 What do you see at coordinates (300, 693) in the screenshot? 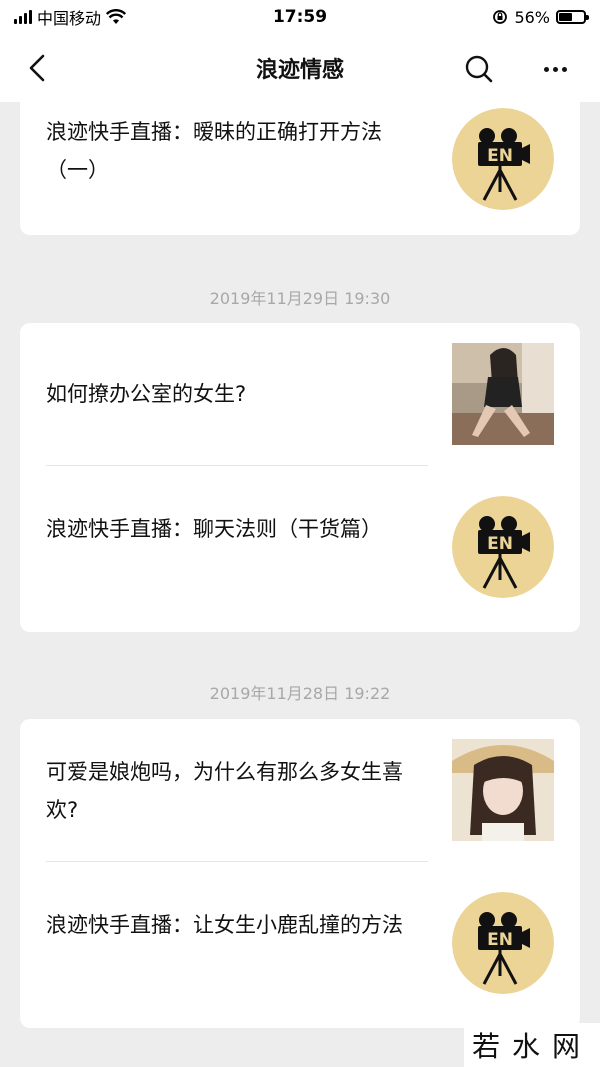
I see `timestamp: 2019年11月28日 19:22` at bounding box center [300, 693].